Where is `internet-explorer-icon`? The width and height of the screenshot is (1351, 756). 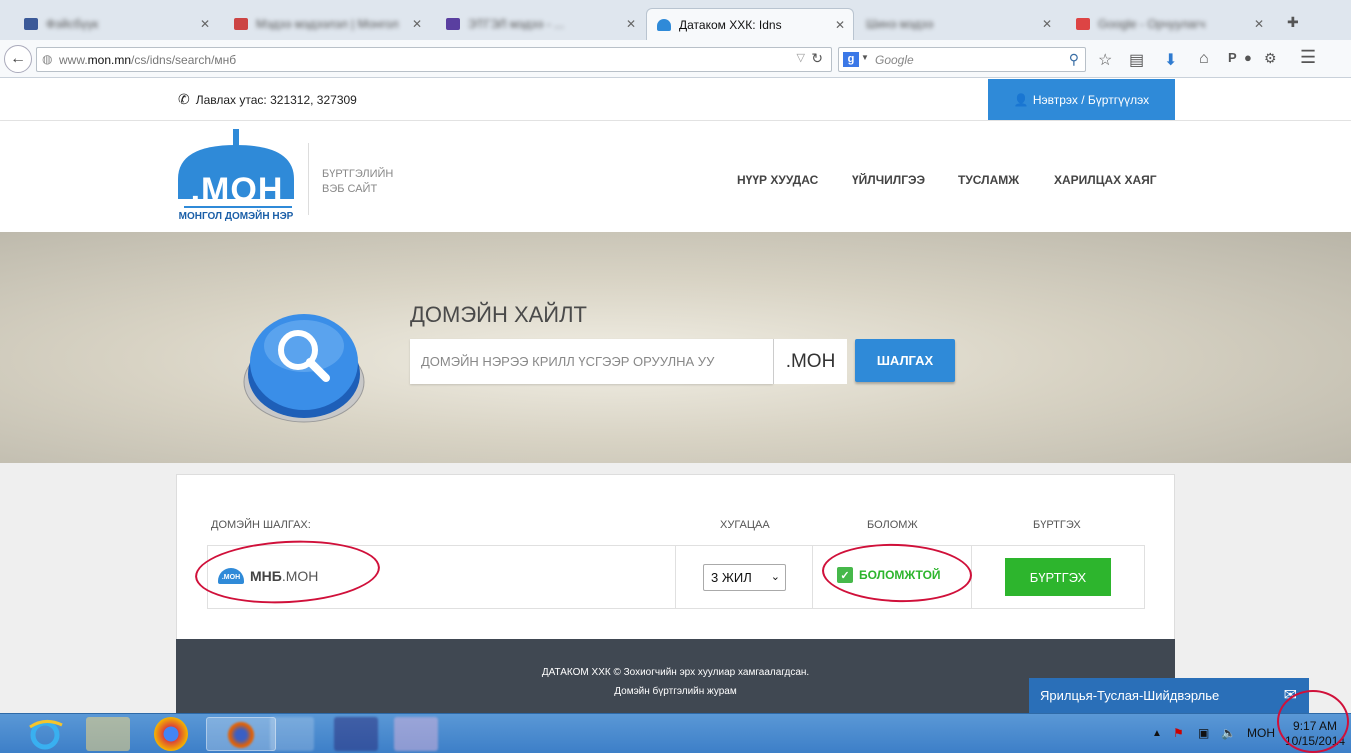 internet-explorer-icon is located at coordinates (45, 734).